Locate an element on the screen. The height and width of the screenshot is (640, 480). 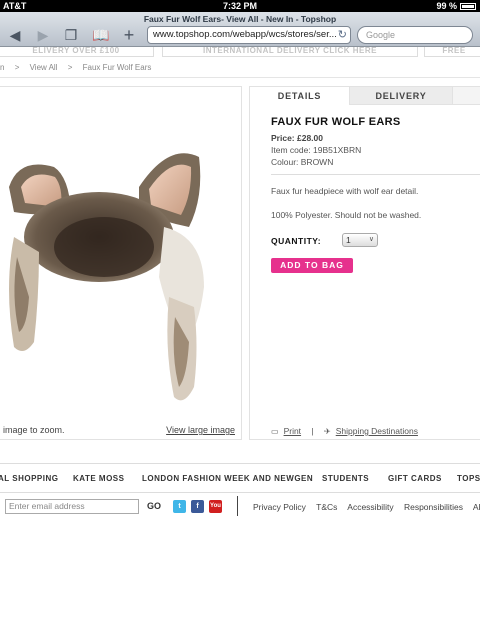
promo-delivery: ELIVERY OVER £100 is located at coordinates (77, 52).